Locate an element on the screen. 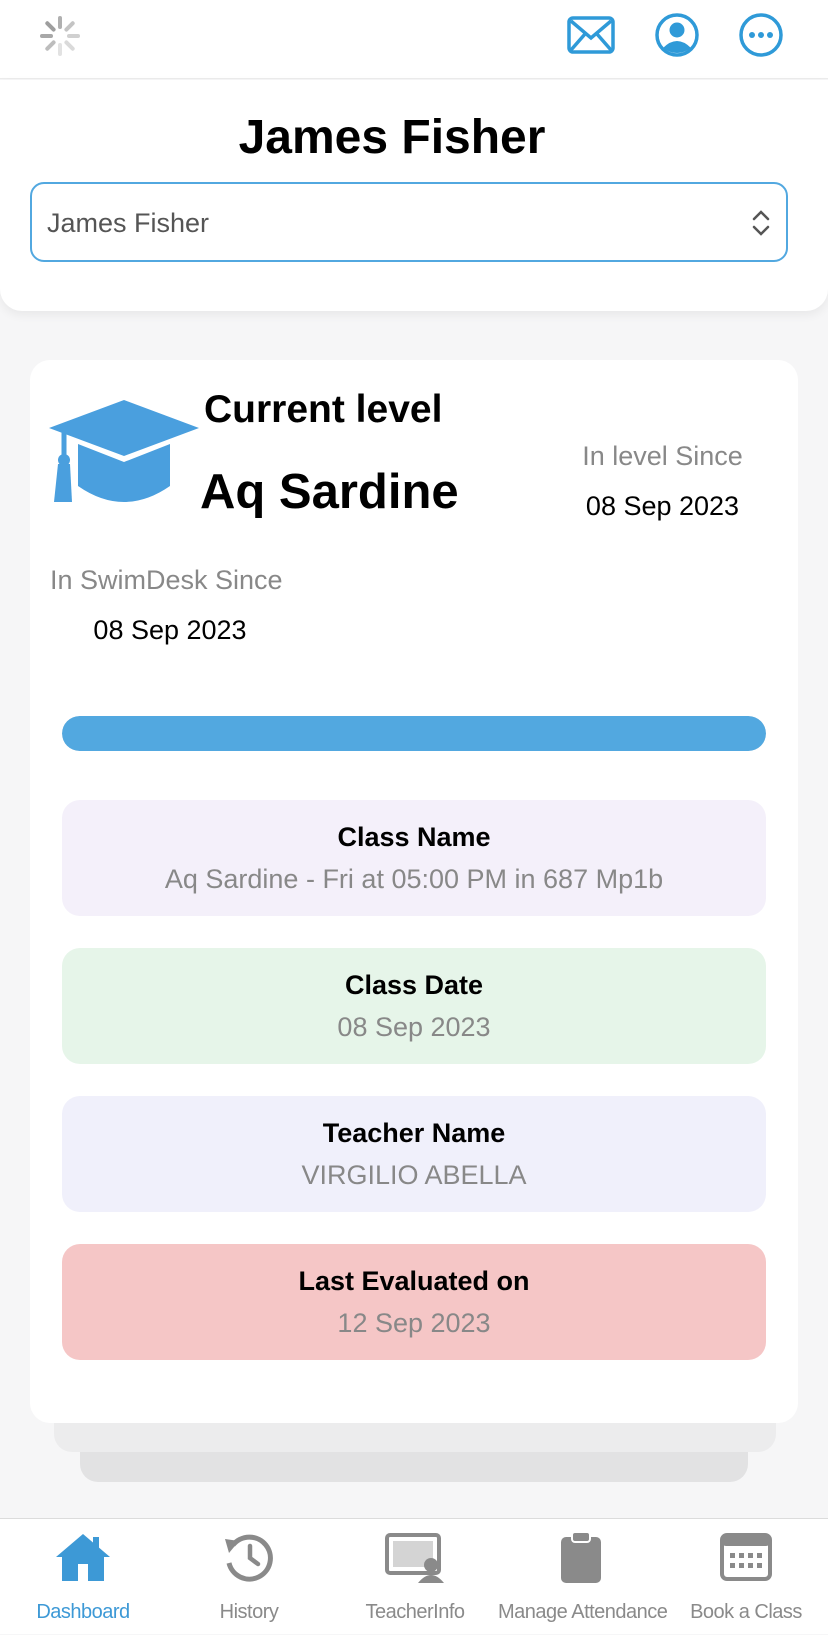 The image size is (828, 1635). level-progress-bar is located at coordinates (414, 733).